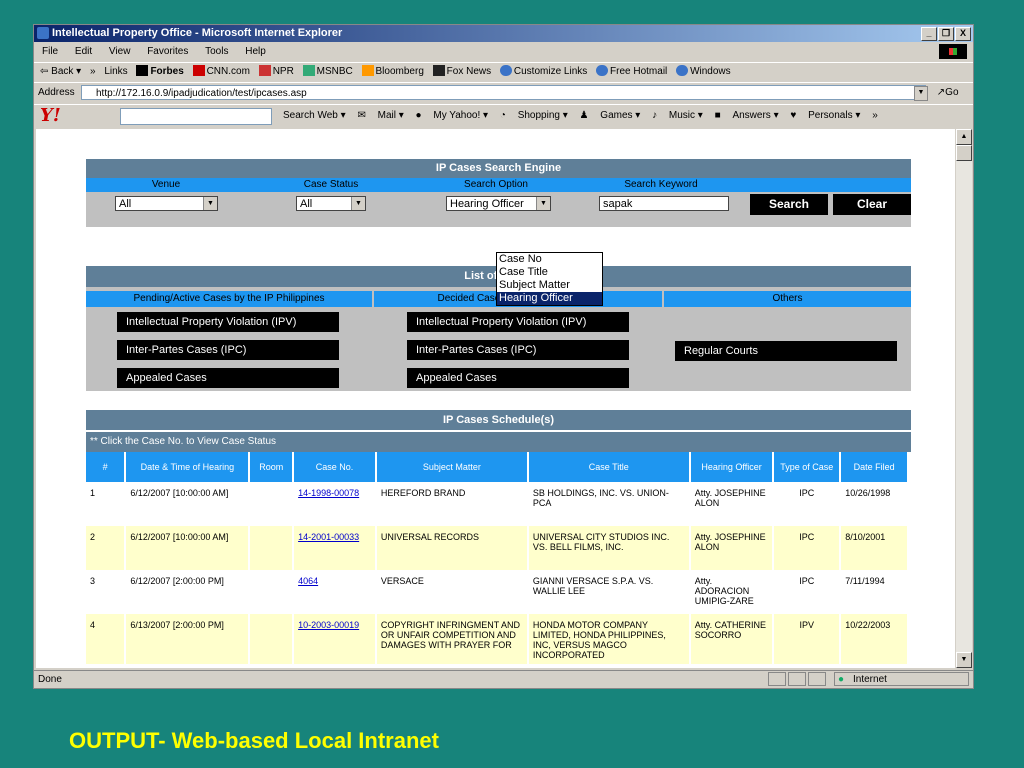 The width and height of the screenshot is (1024, 768). Describe the element at coordinates (452, 115) in the screenshot. I see `yahoo-myyahoo: ● My Yahoo! ▾` at that location.